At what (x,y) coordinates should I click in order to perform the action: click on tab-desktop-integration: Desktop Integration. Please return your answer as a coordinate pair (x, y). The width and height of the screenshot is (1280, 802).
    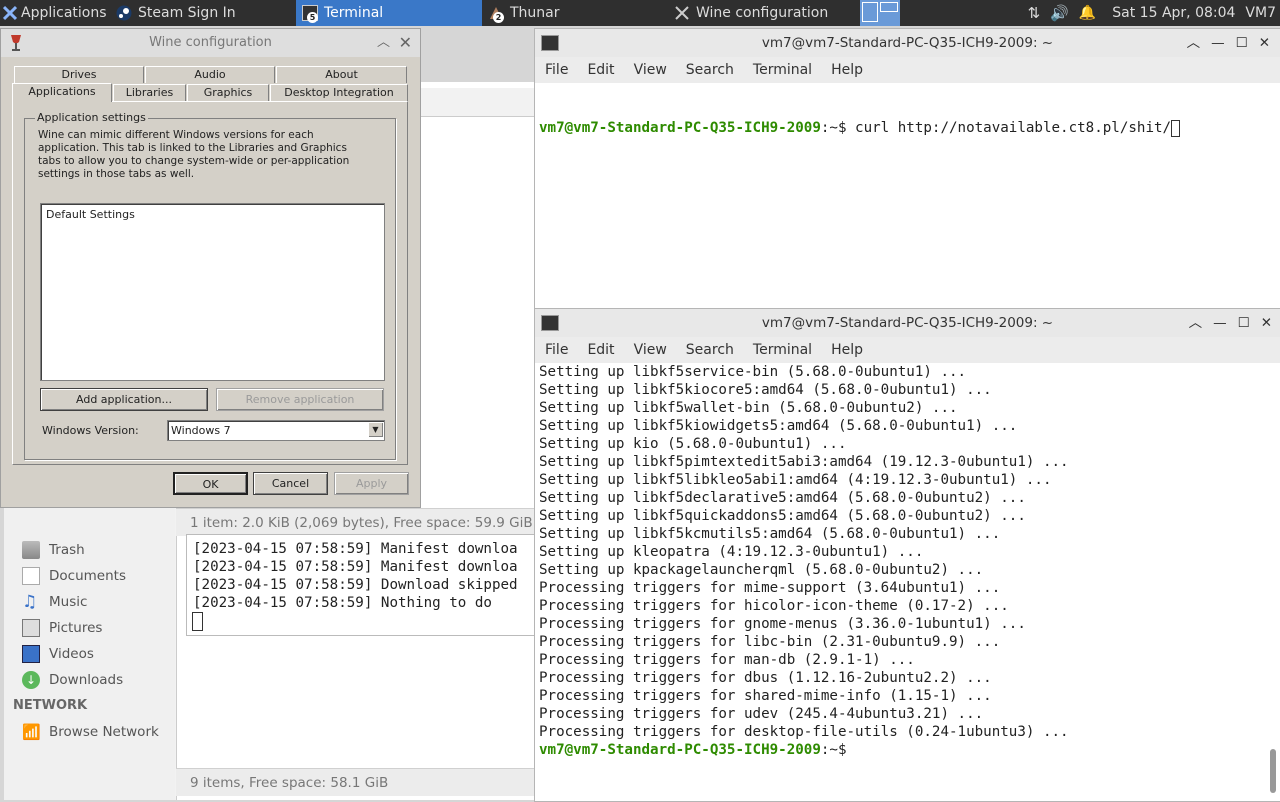
    Looking at the image, I should click on (339, 92).